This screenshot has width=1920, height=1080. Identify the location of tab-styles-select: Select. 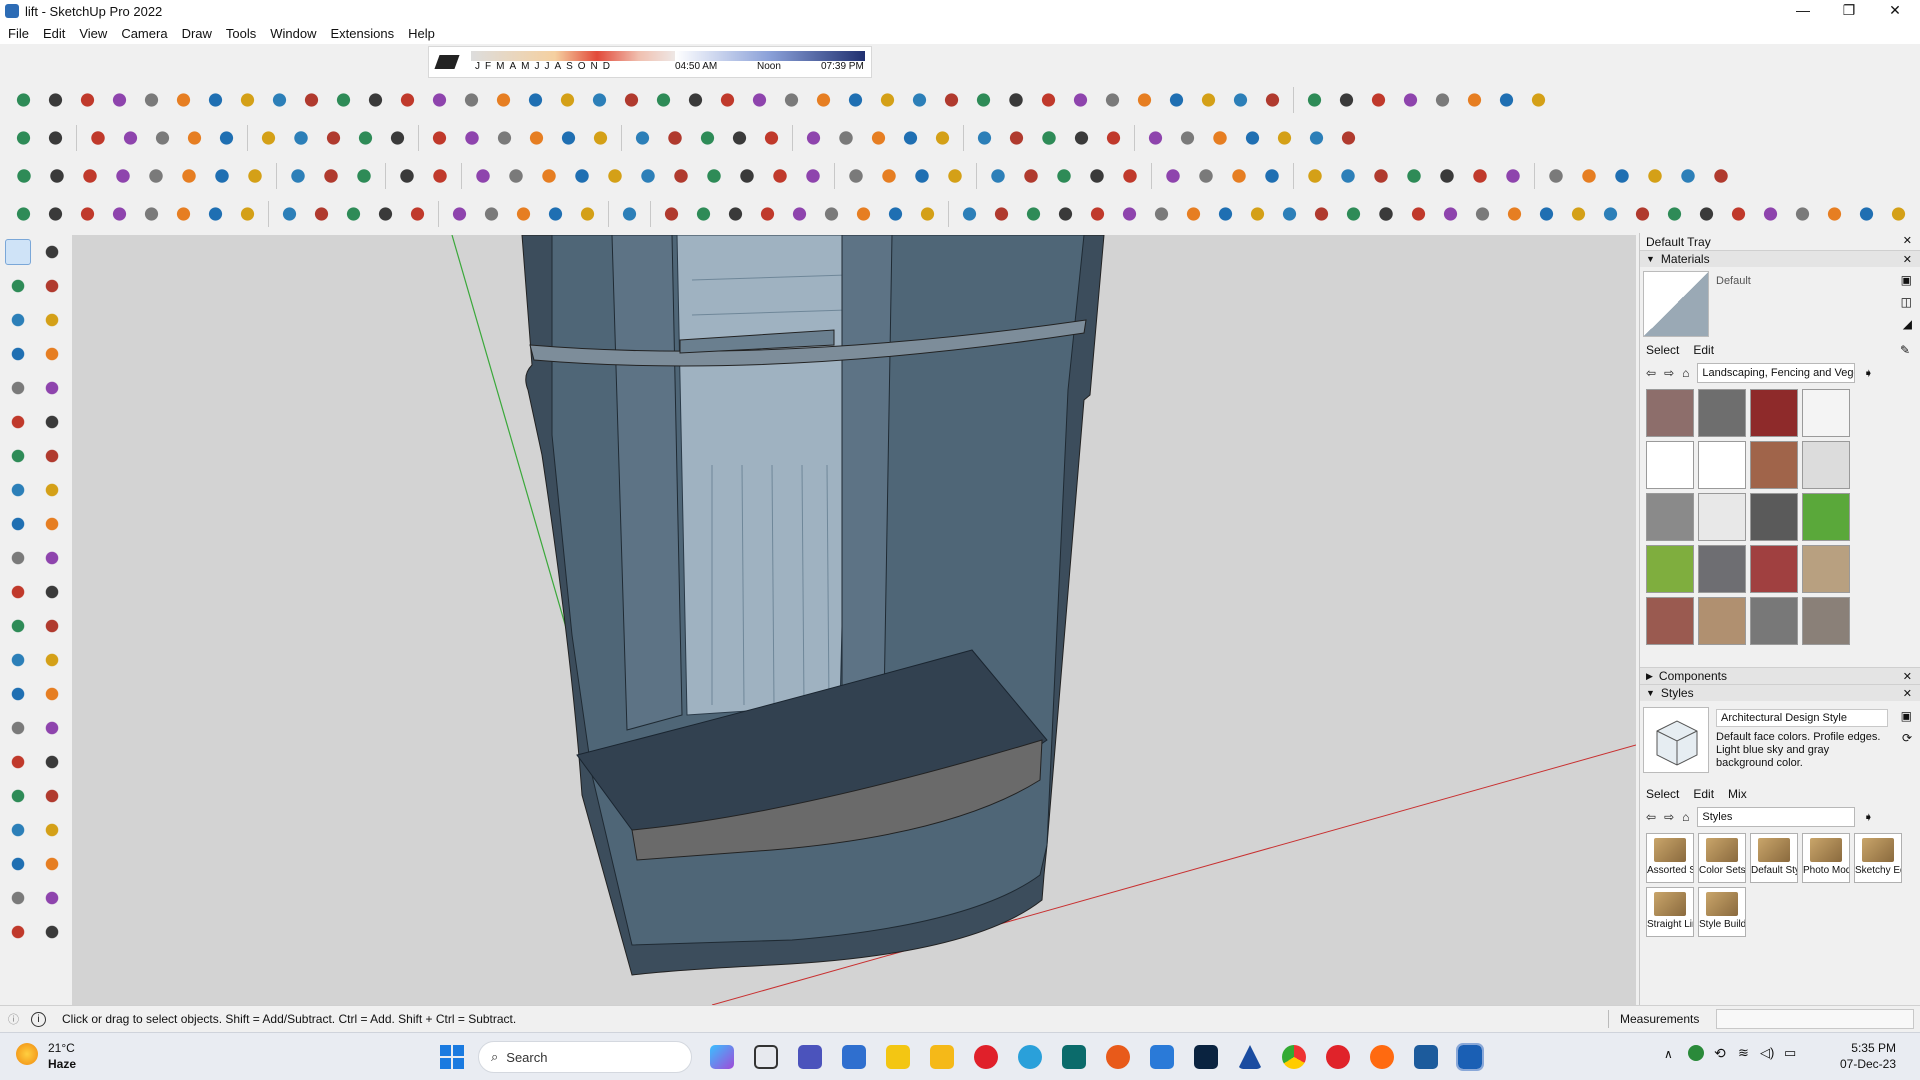
(1662, 794).